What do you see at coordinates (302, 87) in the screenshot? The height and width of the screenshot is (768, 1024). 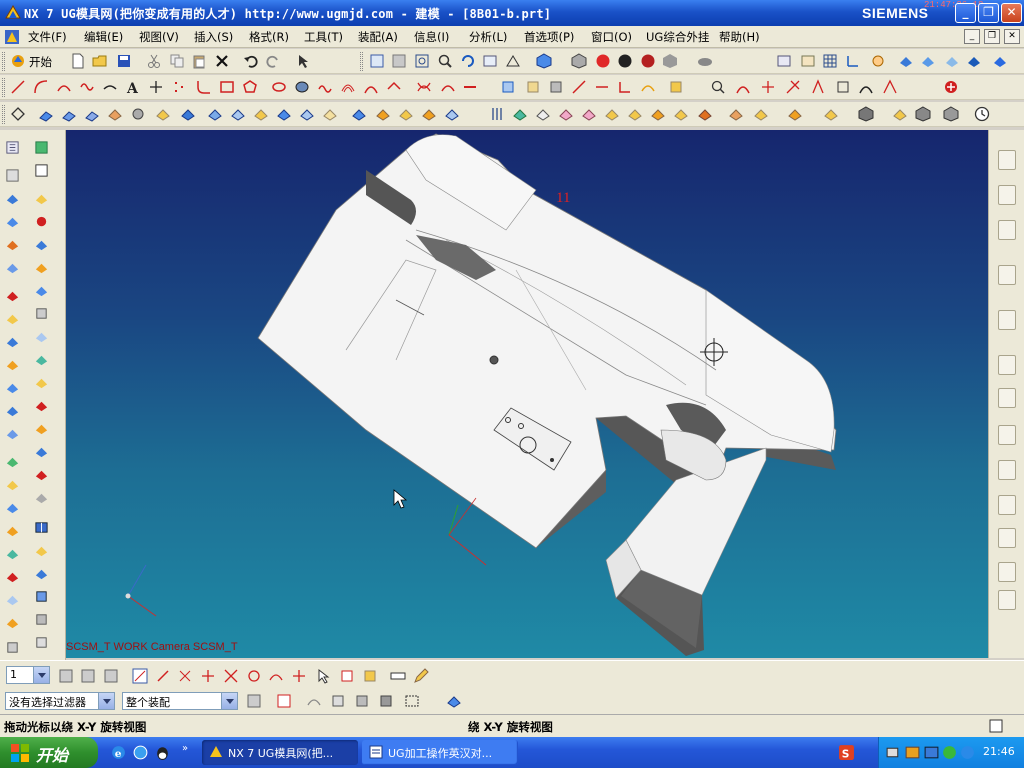 I see `helix-icon` at bounding box center [302, 87].